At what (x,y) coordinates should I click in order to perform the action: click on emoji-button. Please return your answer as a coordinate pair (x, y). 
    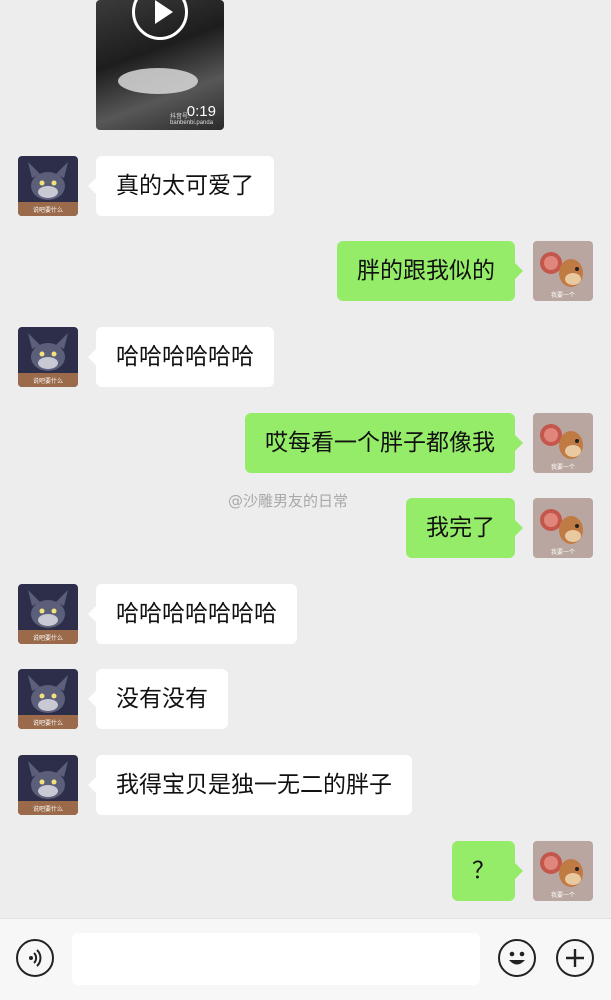
    Looking at the image, I should click on (517, 958).